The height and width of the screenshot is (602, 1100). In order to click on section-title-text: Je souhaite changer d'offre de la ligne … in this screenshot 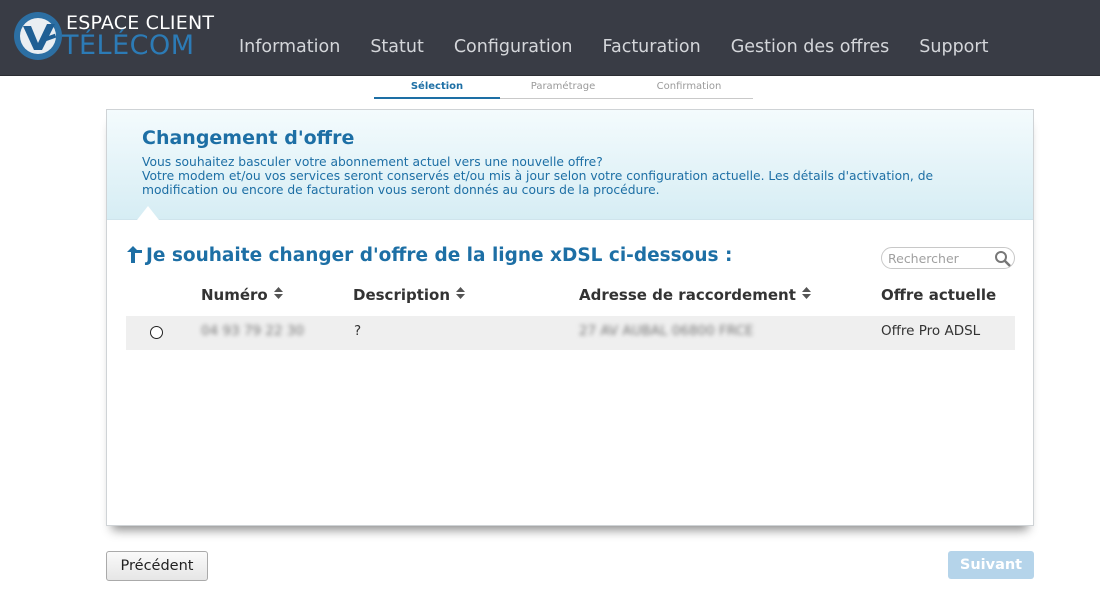, I will do `click(439, 255)`.